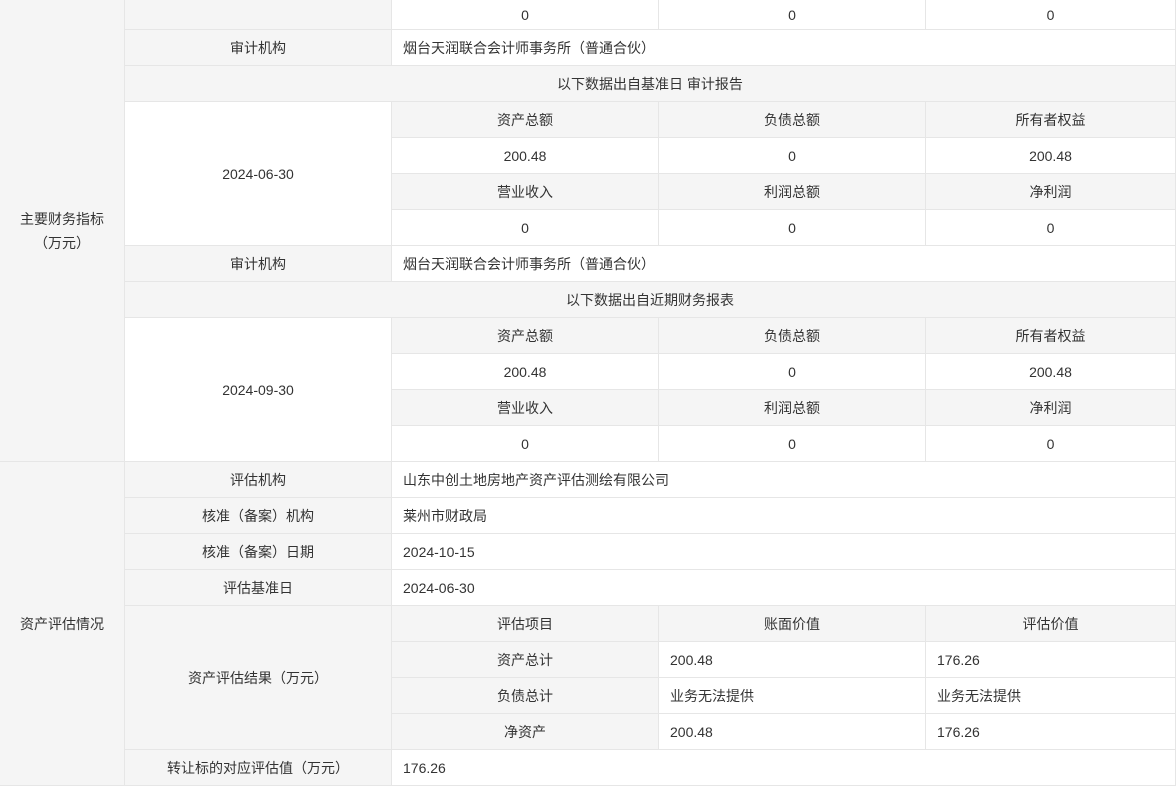  I want to click on blank-label-cell, so click(258, 15).